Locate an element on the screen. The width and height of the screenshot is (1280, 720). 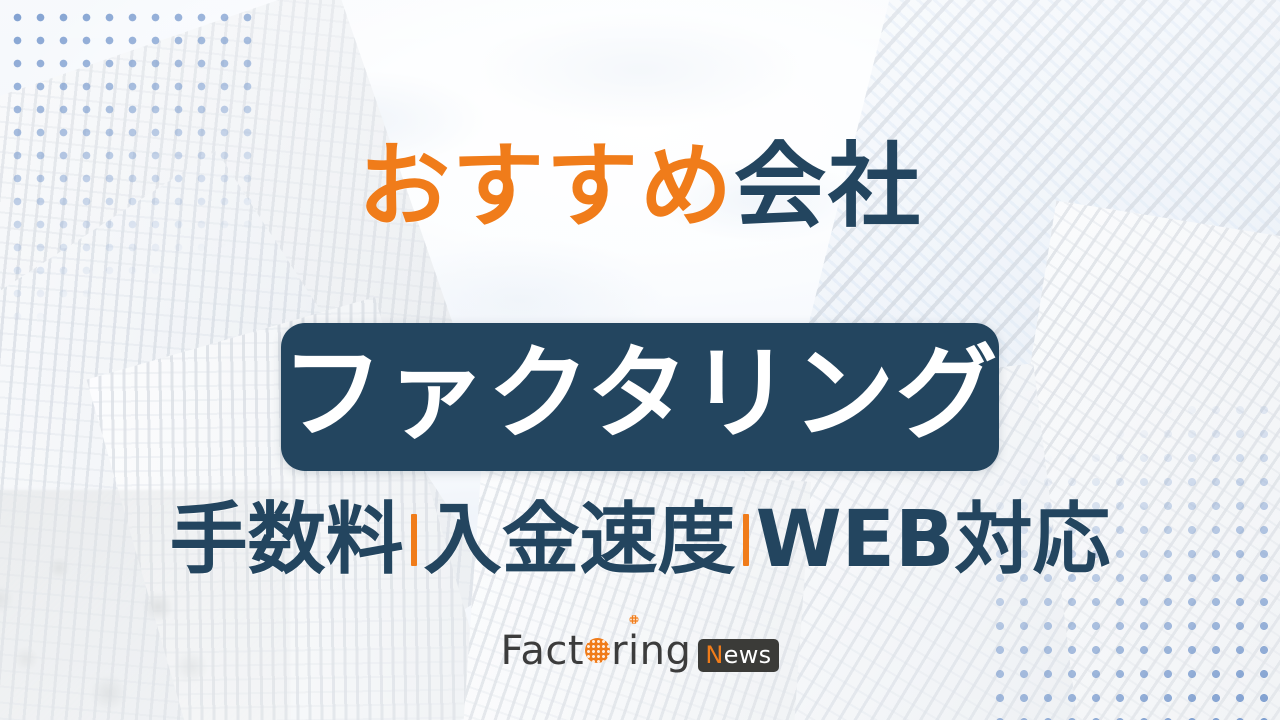
keyword-highlight-box: ファクタリング is located at coordinates (640, 396).